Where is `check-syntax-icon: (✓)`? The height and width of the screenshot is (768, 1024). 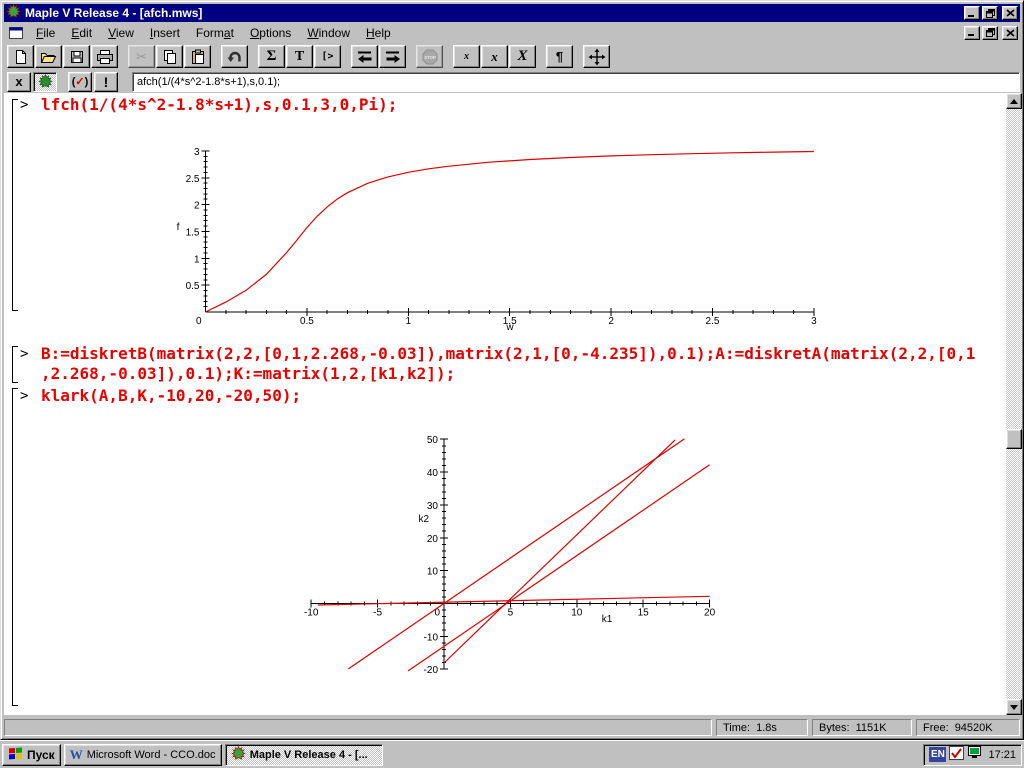 check-syntax-icon: (✓) is located at coordinates (80, 82).